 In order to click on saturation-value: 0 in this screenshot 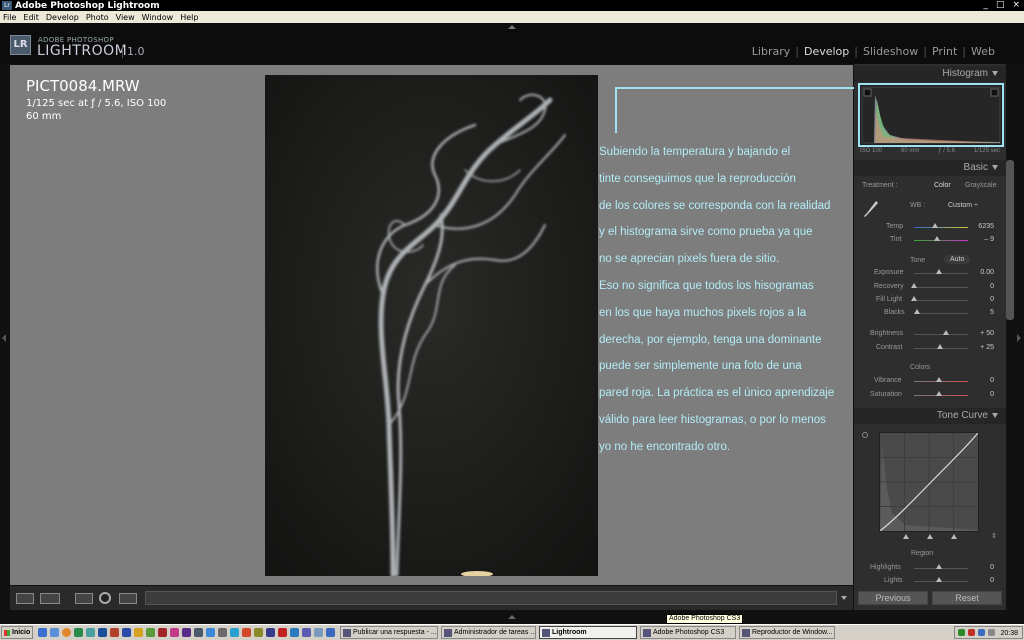, I will do `click(984, 394)`.